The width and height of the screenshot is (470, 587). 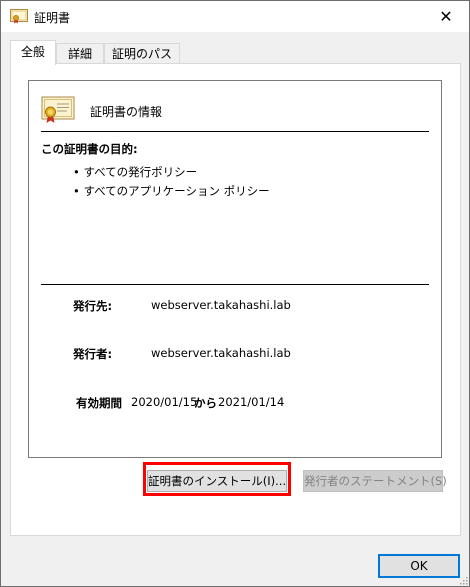 I want to click on tab-details: 詳細, so click(x=80, y=53).